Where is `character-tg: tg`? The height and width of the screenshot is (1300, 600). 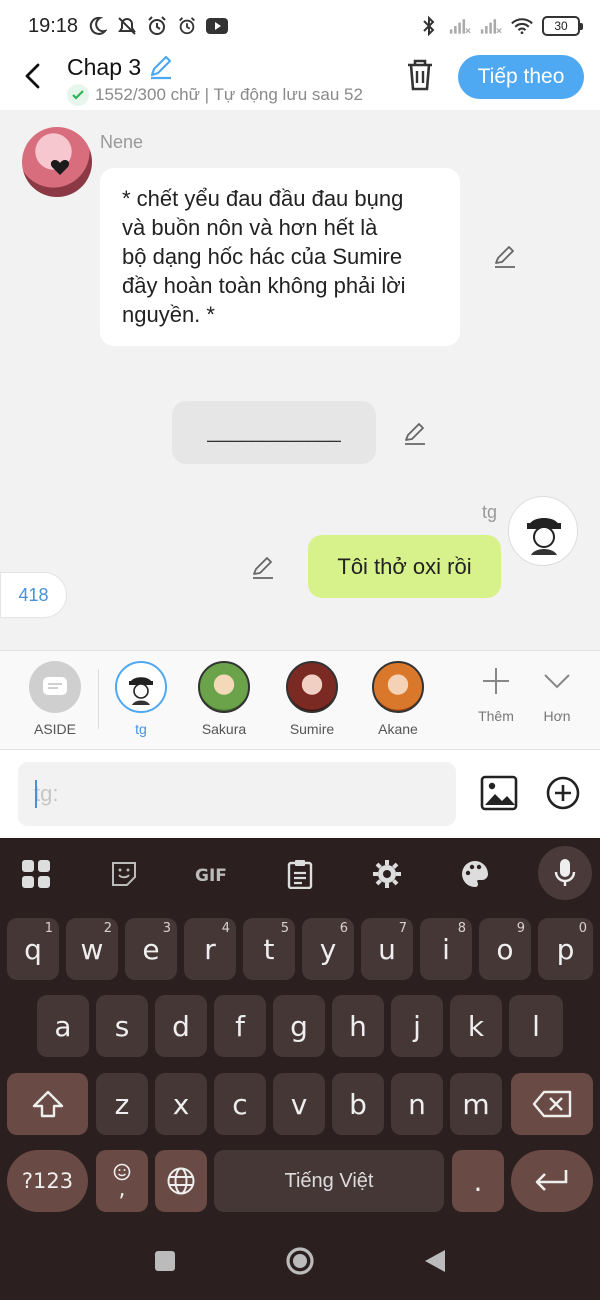 character-tg: tg is located at coordinates (141, 699).